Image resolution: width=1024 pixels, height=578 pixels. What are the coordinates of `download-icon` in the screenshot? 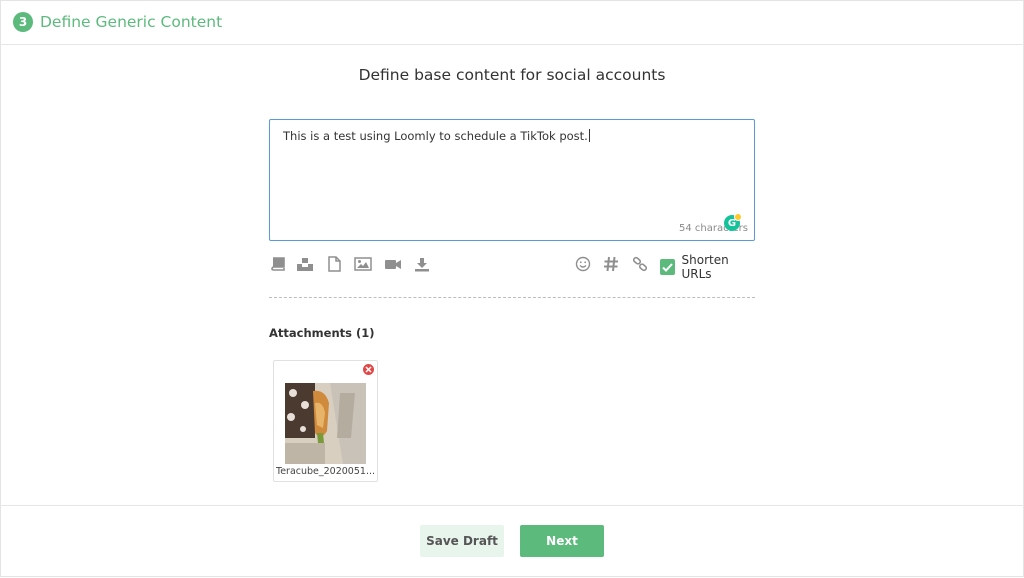 It's located at (422, 264).